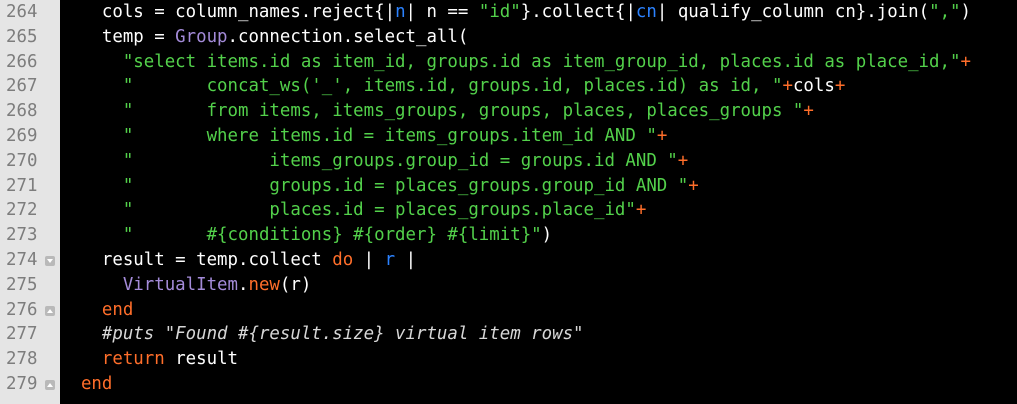 This screenshot has width=1017, height=404. I want to click on gutter-row: 268, so click(30, 111).